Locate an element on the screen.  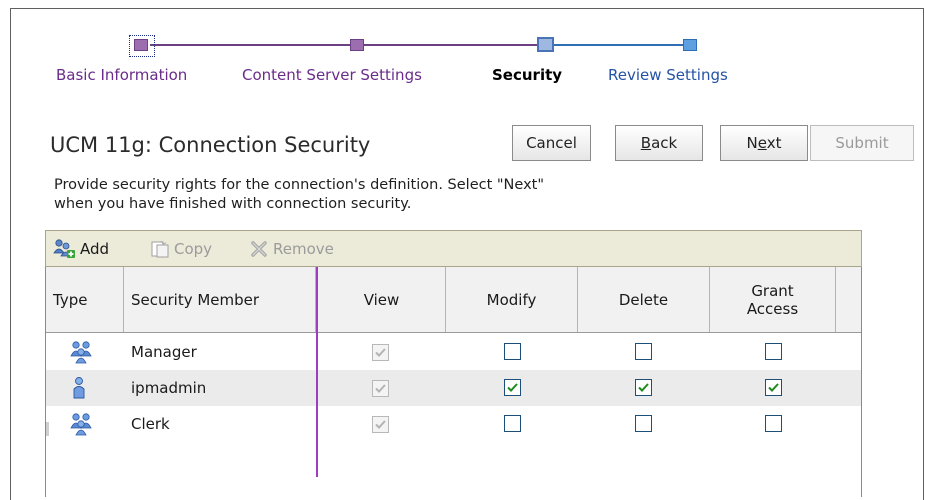
header-grant-access: Grant Access is located at coordinates (773, 299).